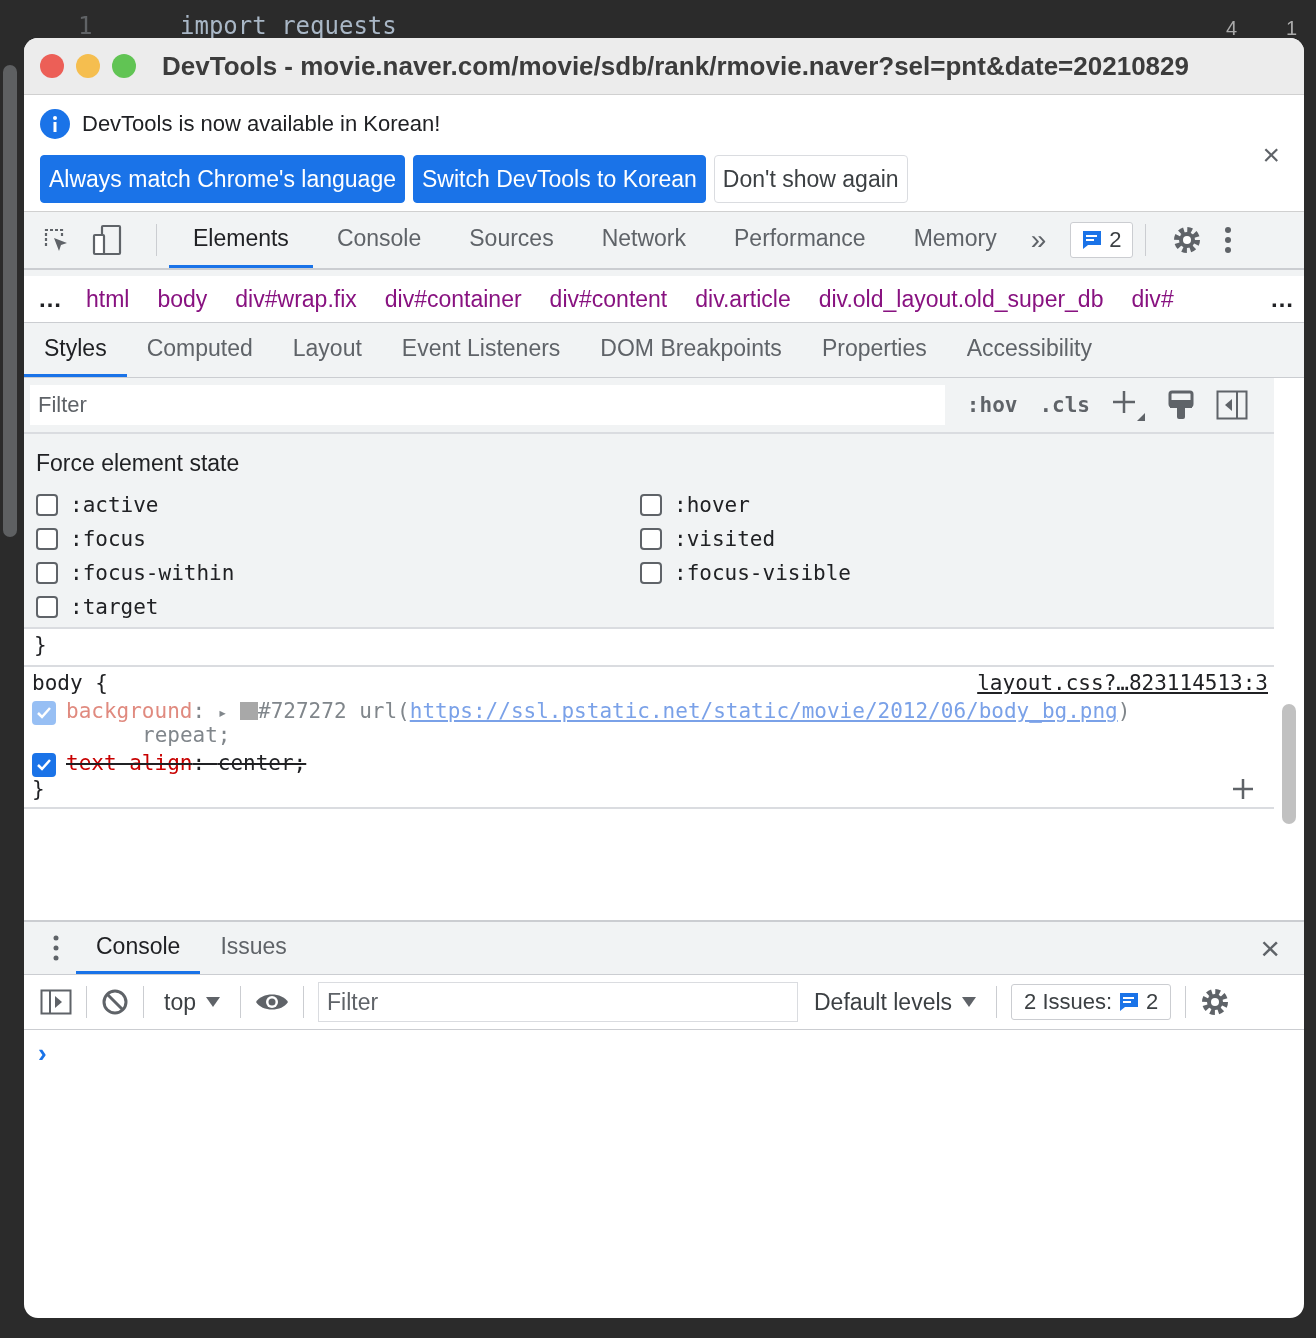 The height and width of the screenshot is (1338, 1316). I want to click on line-number: 1, so click(85, 26).